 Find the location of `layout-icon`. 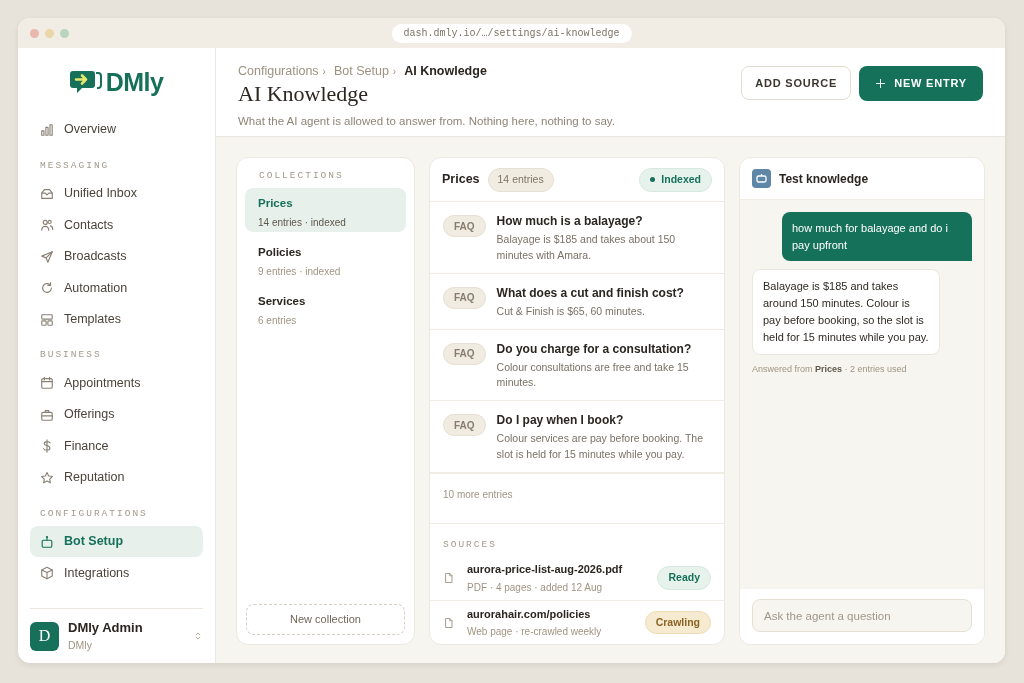

layout-icon is located at coordinates (47, 319).